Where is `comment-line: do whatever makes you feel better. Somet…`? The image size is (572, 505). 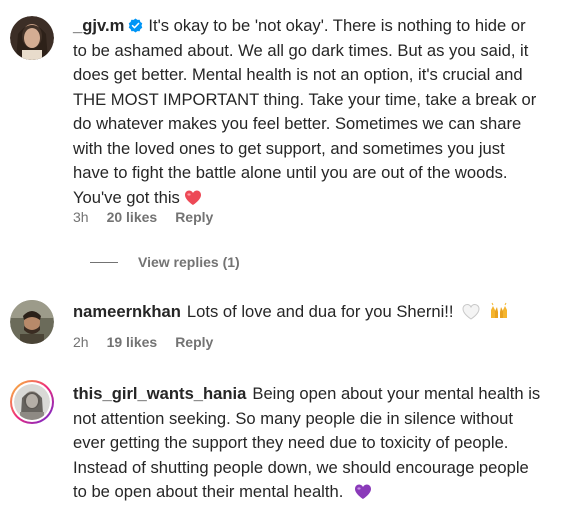 comment-line: do whatever makes you feel better. Somet… is located at coordinates (297, 123).